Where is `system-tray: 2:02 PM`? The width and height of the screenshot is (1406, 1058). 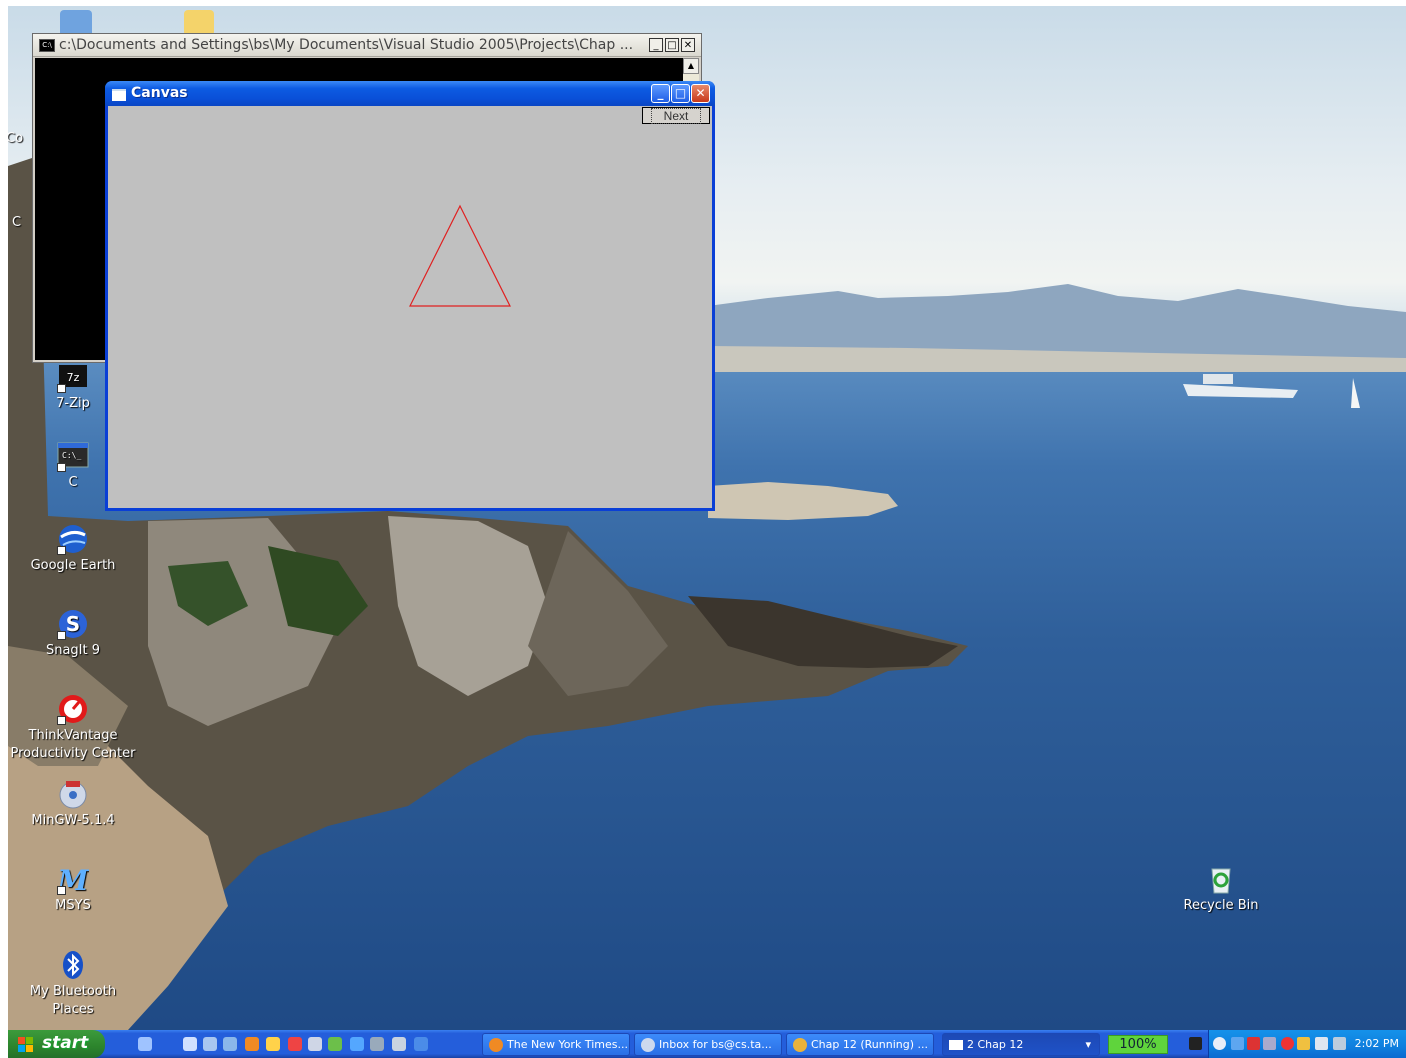
system-tray: 2:02 PM is located at coordinates (1297, 1044).